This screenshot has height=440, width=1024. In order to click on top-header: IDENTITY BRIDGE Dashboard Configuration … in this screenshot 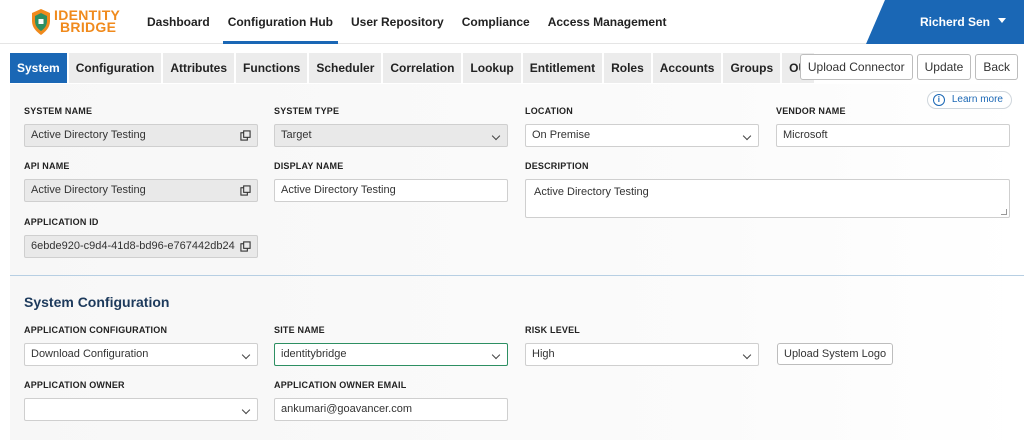, I will do `click(512, 22)`.